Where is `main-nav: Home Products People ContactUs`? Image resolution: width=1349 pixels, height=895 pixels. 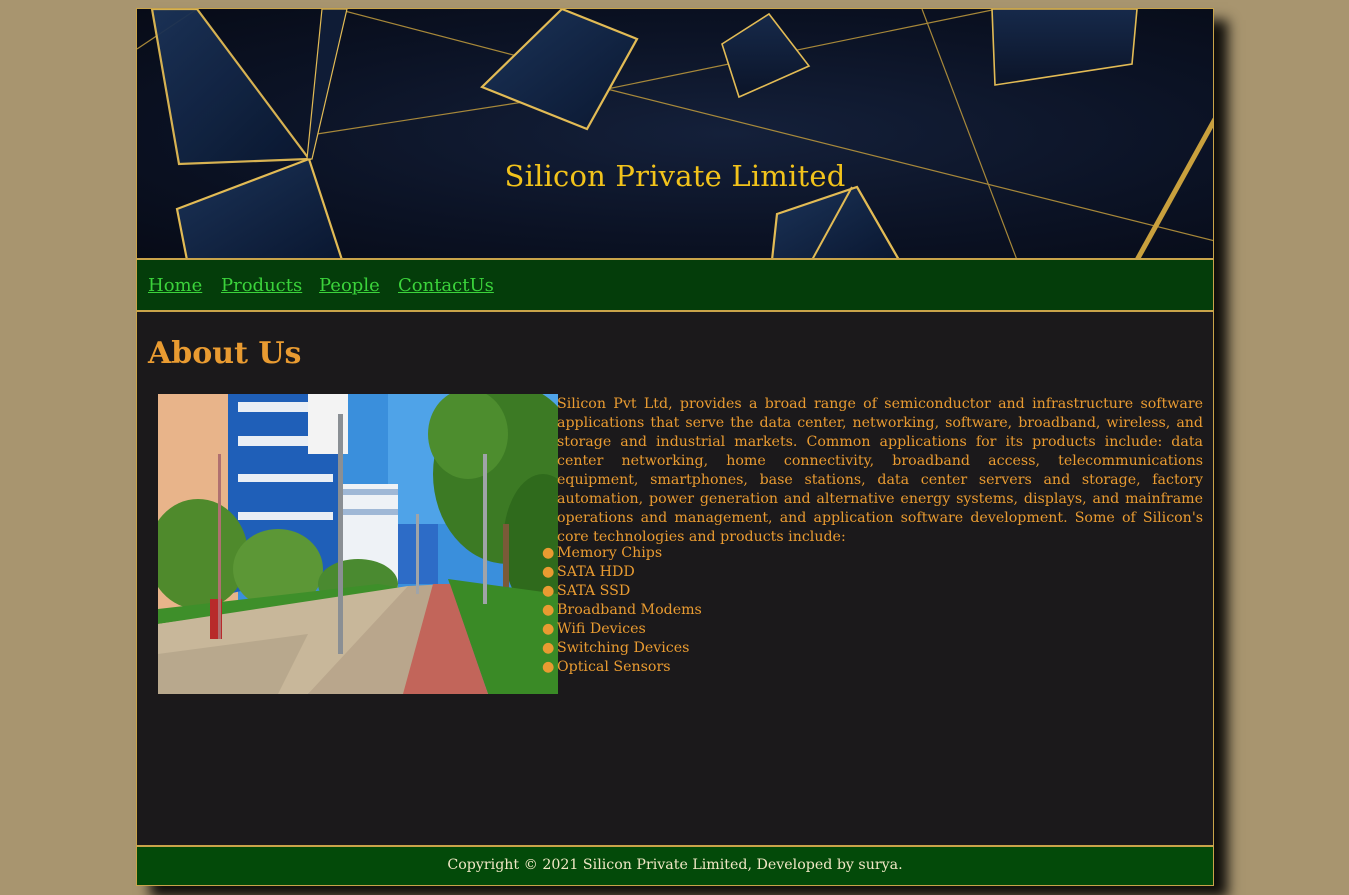
main-nav: Home Products People ContactUs is located at coordinates (675, 285).